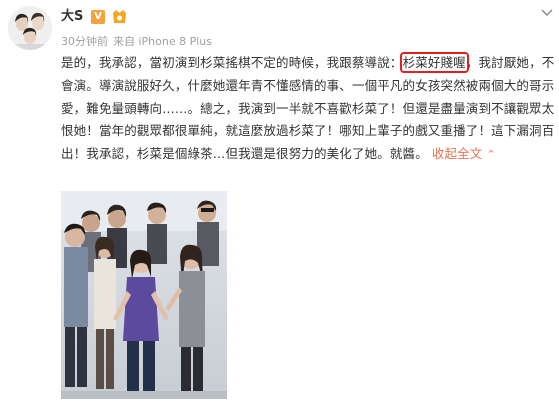 The width and height of the screenshot is (559, 403). What do you see at coordinates (163, 41) in the screenshot?
I see `post-source: 来自 iPhone 8 Plus` at bounding box center [163, 41].